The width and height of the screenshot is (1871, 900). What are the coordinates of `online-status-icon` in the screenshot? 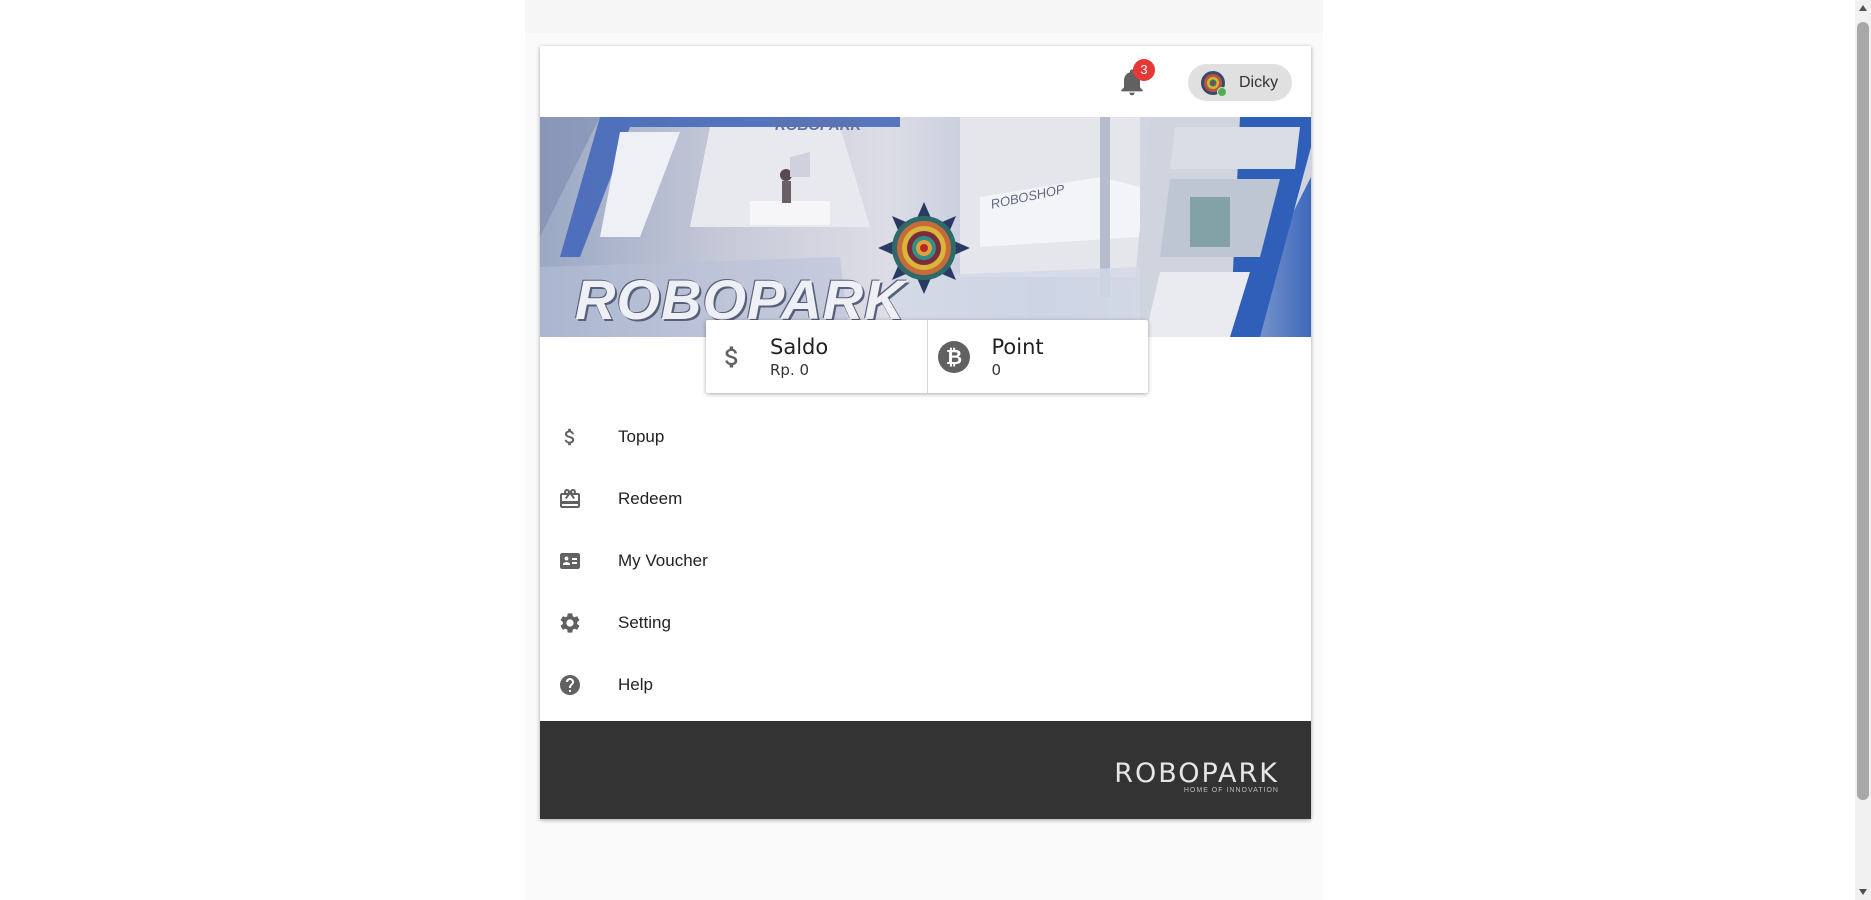 It's located at (1222, 91).